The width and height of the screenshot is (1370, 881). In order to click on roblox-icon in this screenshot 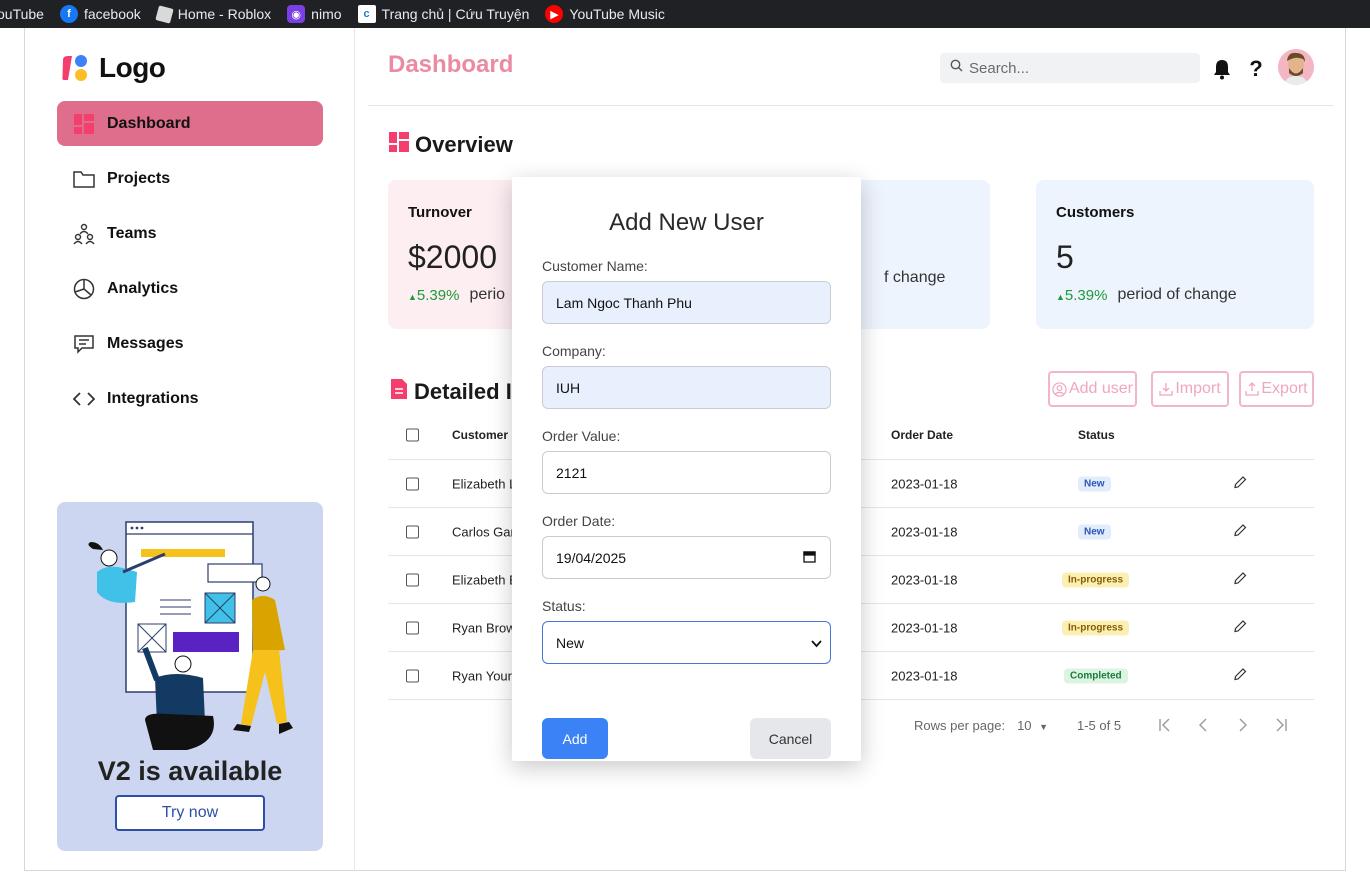, I will do `click(164, 14)`.